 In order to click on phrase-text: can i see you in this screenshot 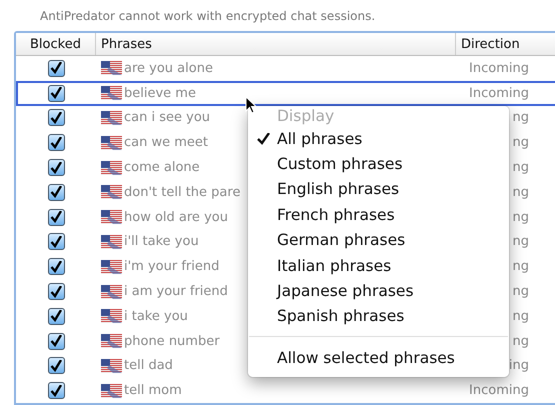, I will do `click(167, 118)`.